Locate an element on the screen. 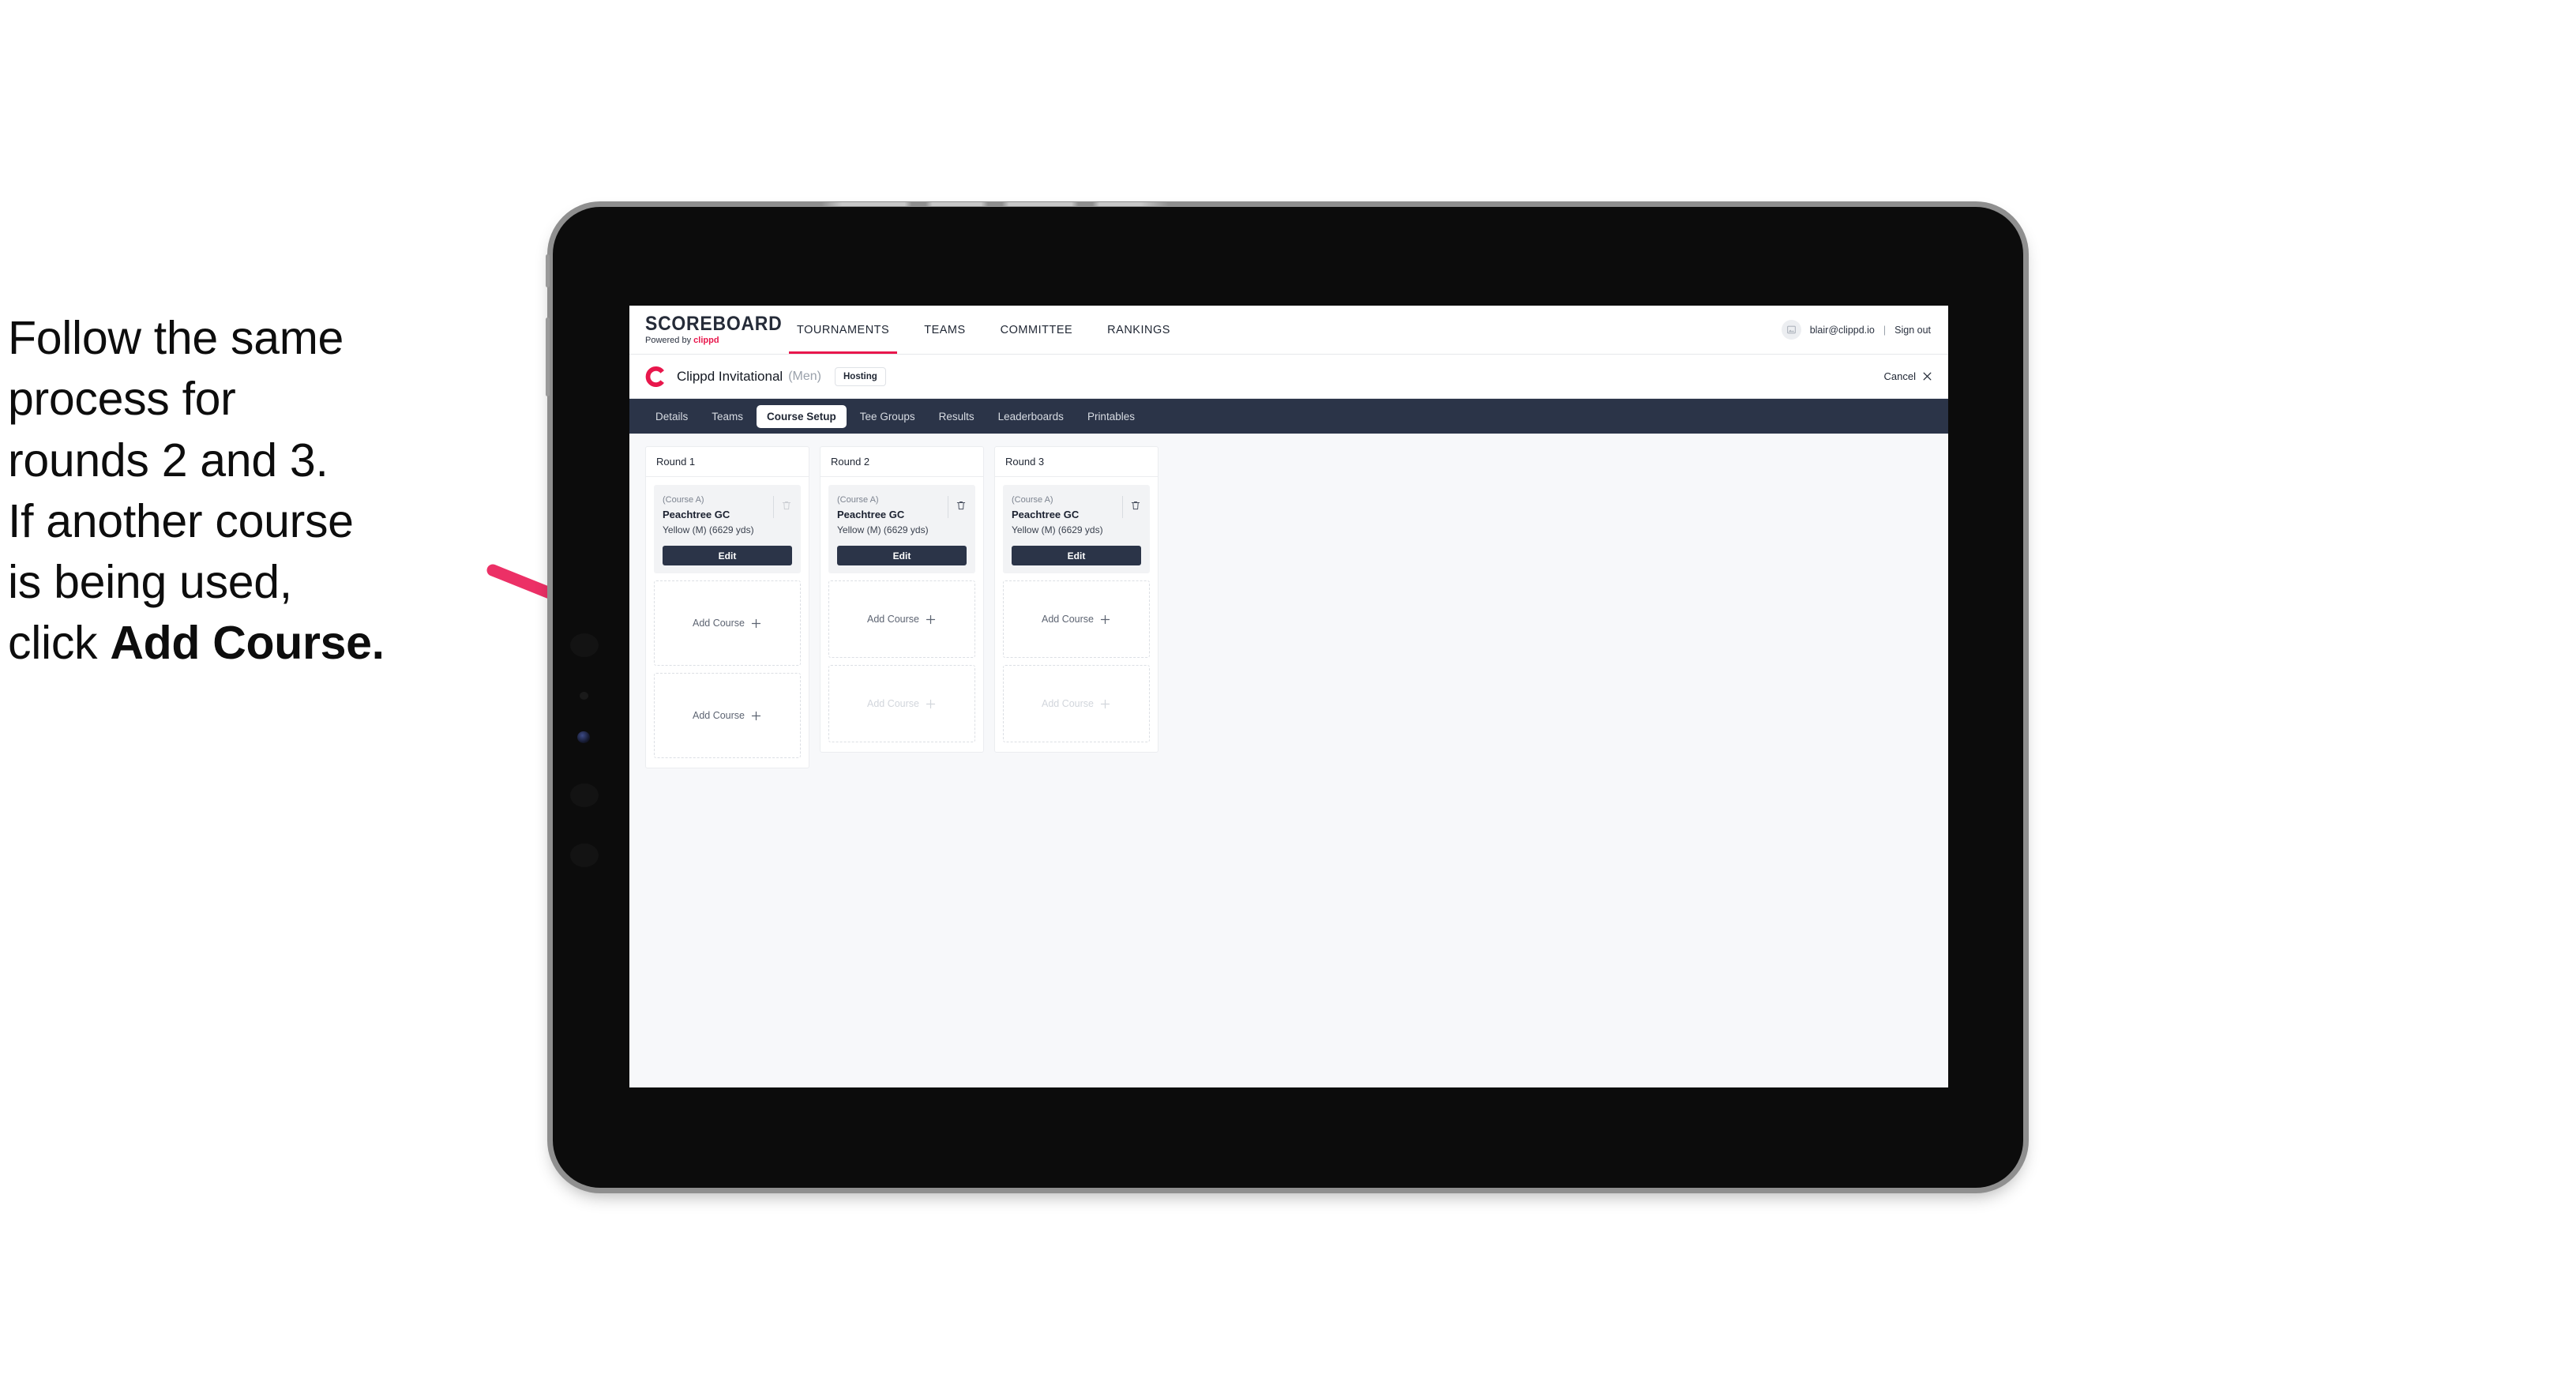 The height and width of the screenshot is (1386, 2576). image-placeholder-icon is located at coordinates (1791, 329).